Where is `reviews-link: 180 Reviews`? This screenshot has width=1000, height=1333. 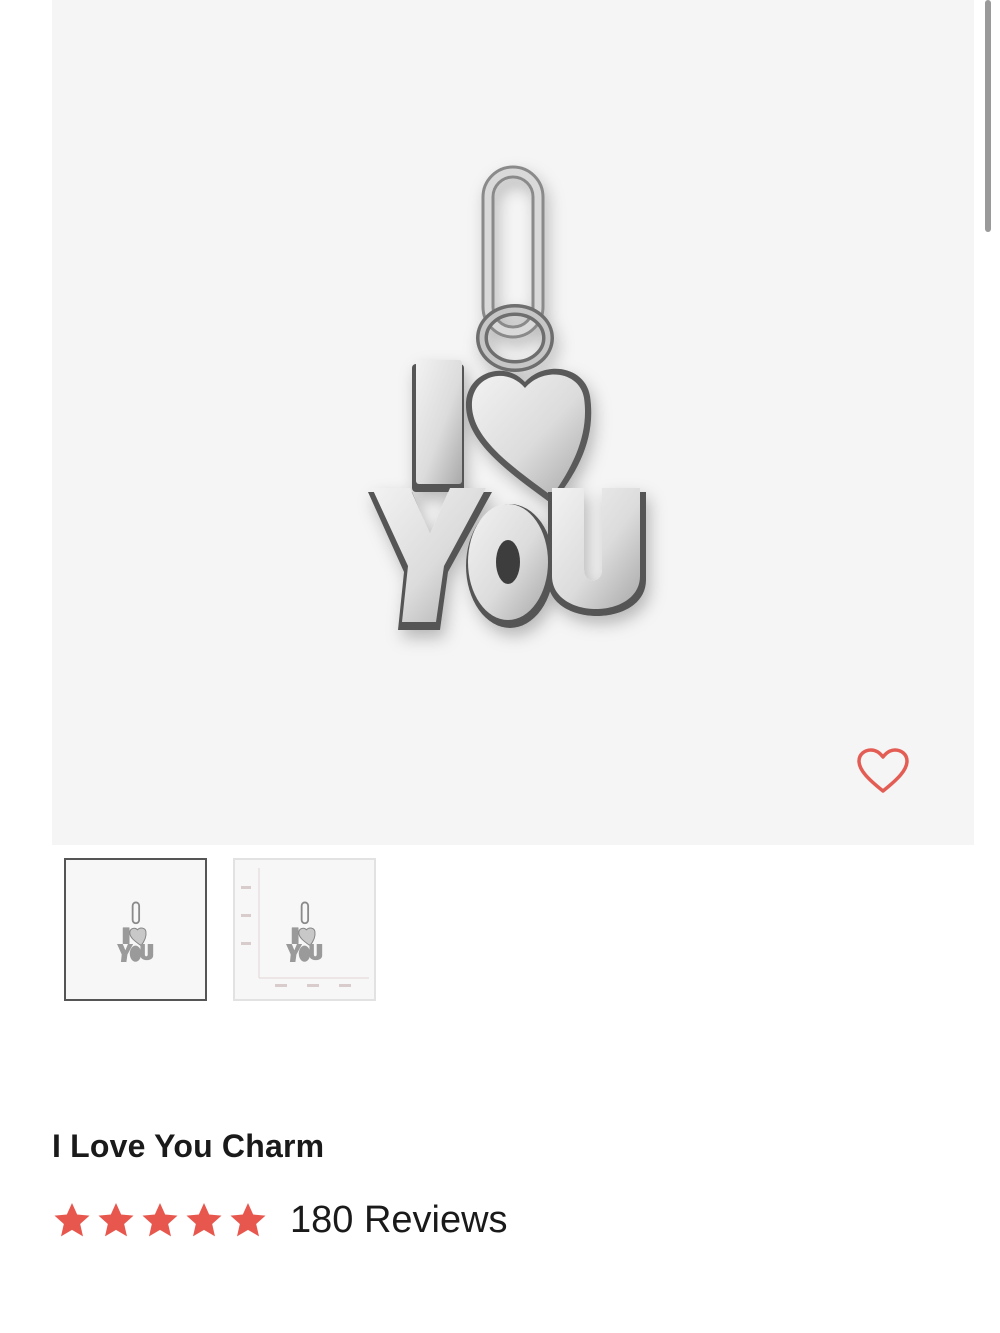 reviews-link: 180 Reviews is located at coordinates (399, 1220).